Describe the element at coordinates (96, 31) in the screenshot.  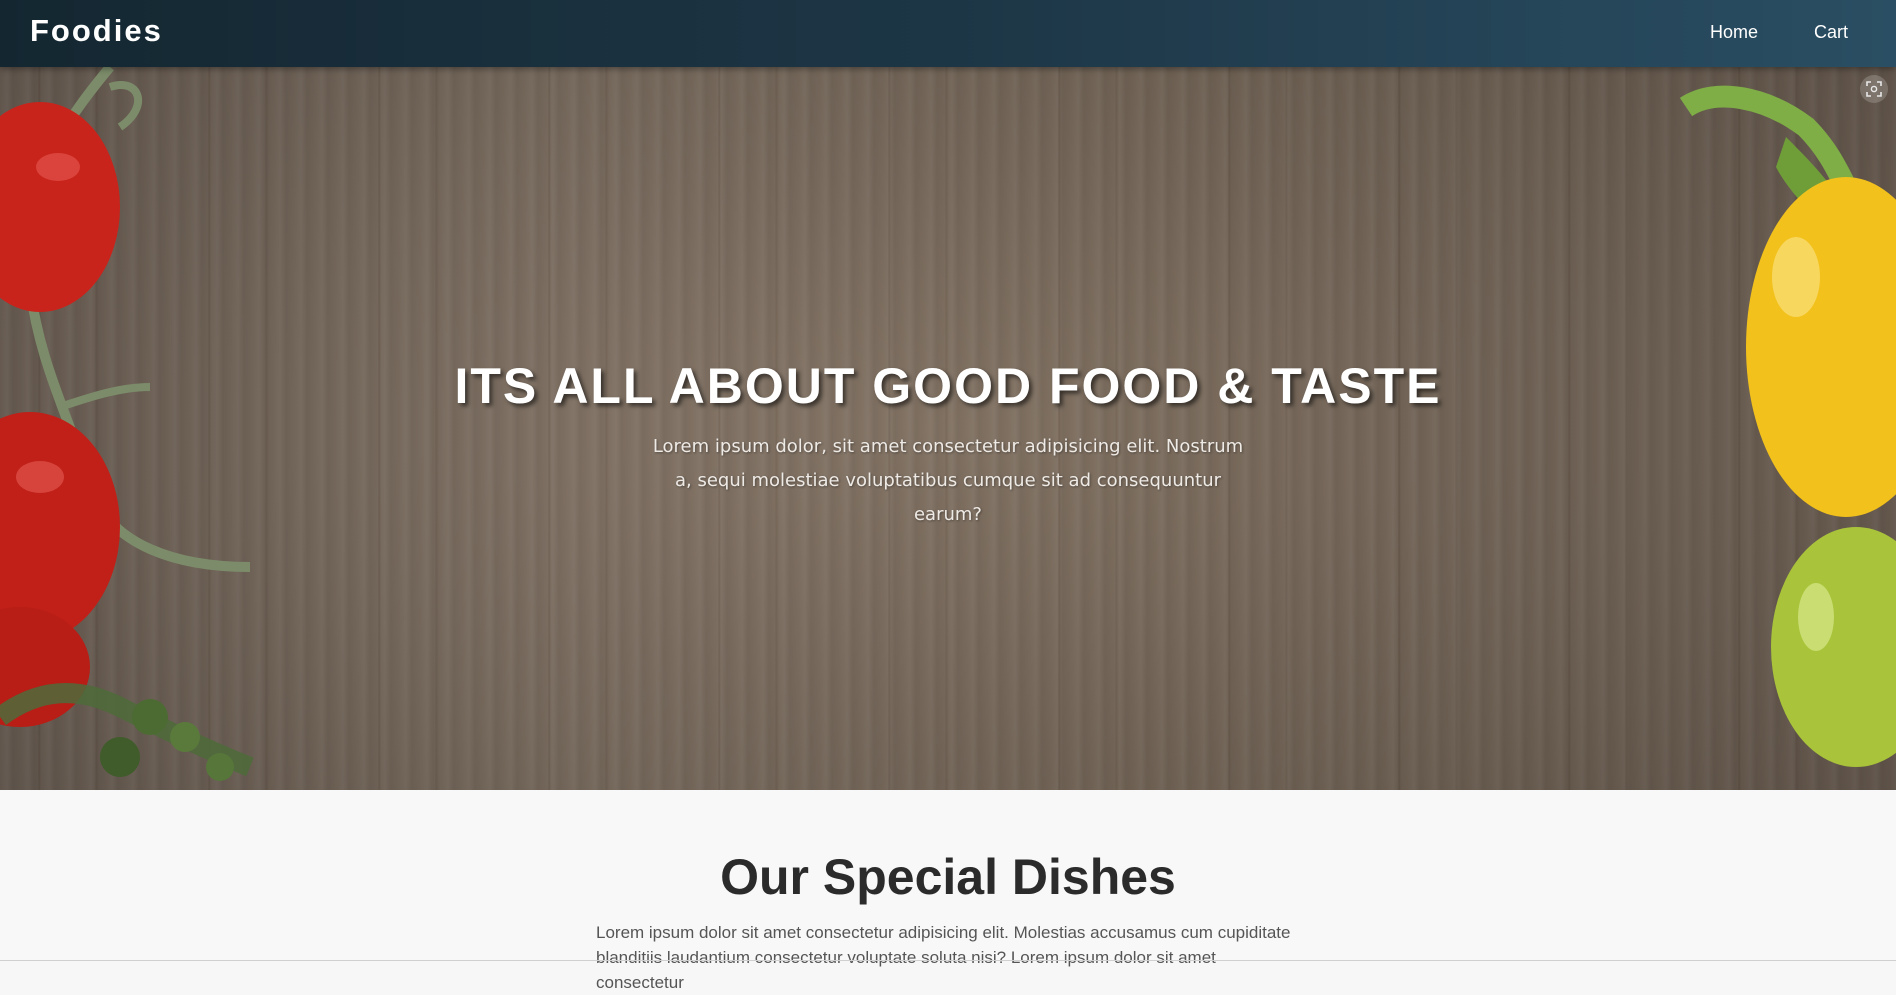
I see `brand-logo: Foodies` at that location.